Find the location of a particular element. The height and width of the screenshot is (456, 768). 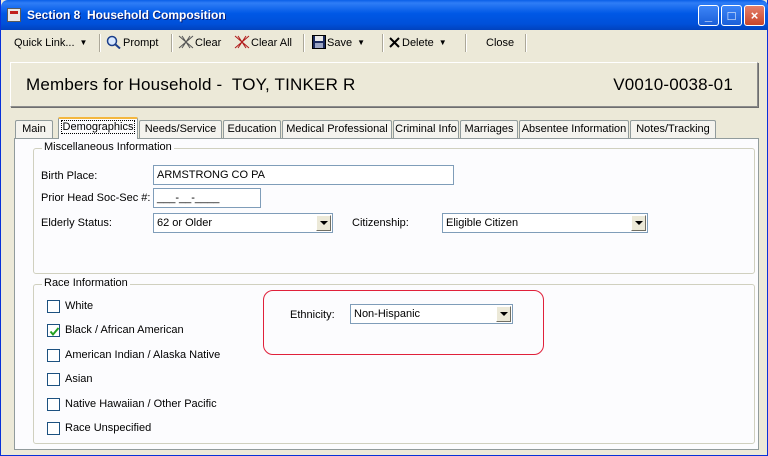

tab-education: Education is located at coordinates (252, 129).